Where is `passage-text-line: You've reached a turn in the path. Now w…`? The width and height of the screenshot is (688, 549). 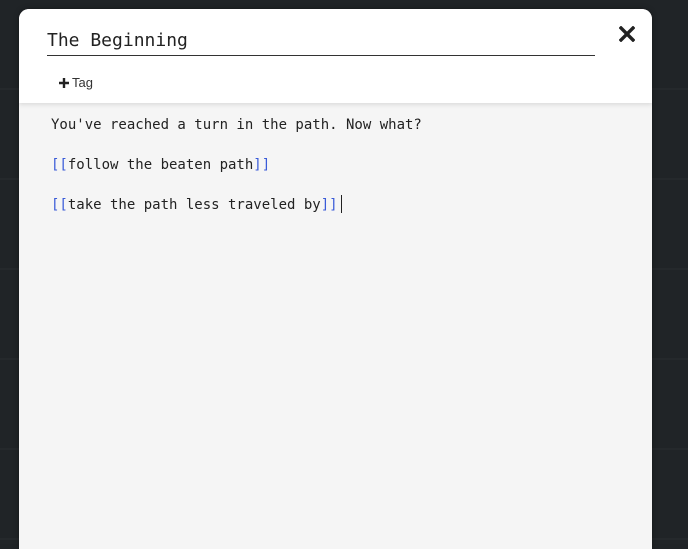
passage-text-line: You've reached a turn in the path. Now w… is located at coordinates (335, 125).